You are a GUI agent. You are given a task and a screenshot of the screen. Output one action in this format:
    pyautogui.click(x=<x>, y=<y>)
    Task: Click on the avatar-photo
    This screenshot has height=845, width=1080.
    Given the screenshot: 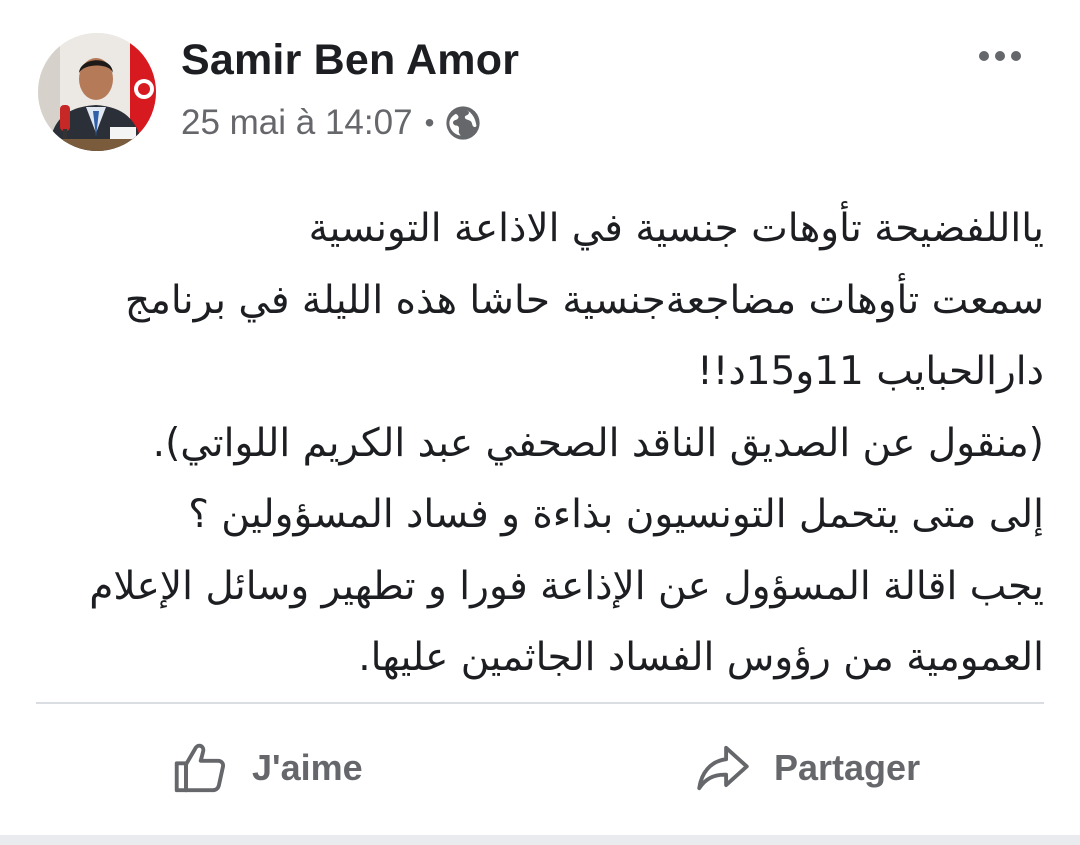 What is the action you would take?
    pyautogui.click(x=97, y=92)
    